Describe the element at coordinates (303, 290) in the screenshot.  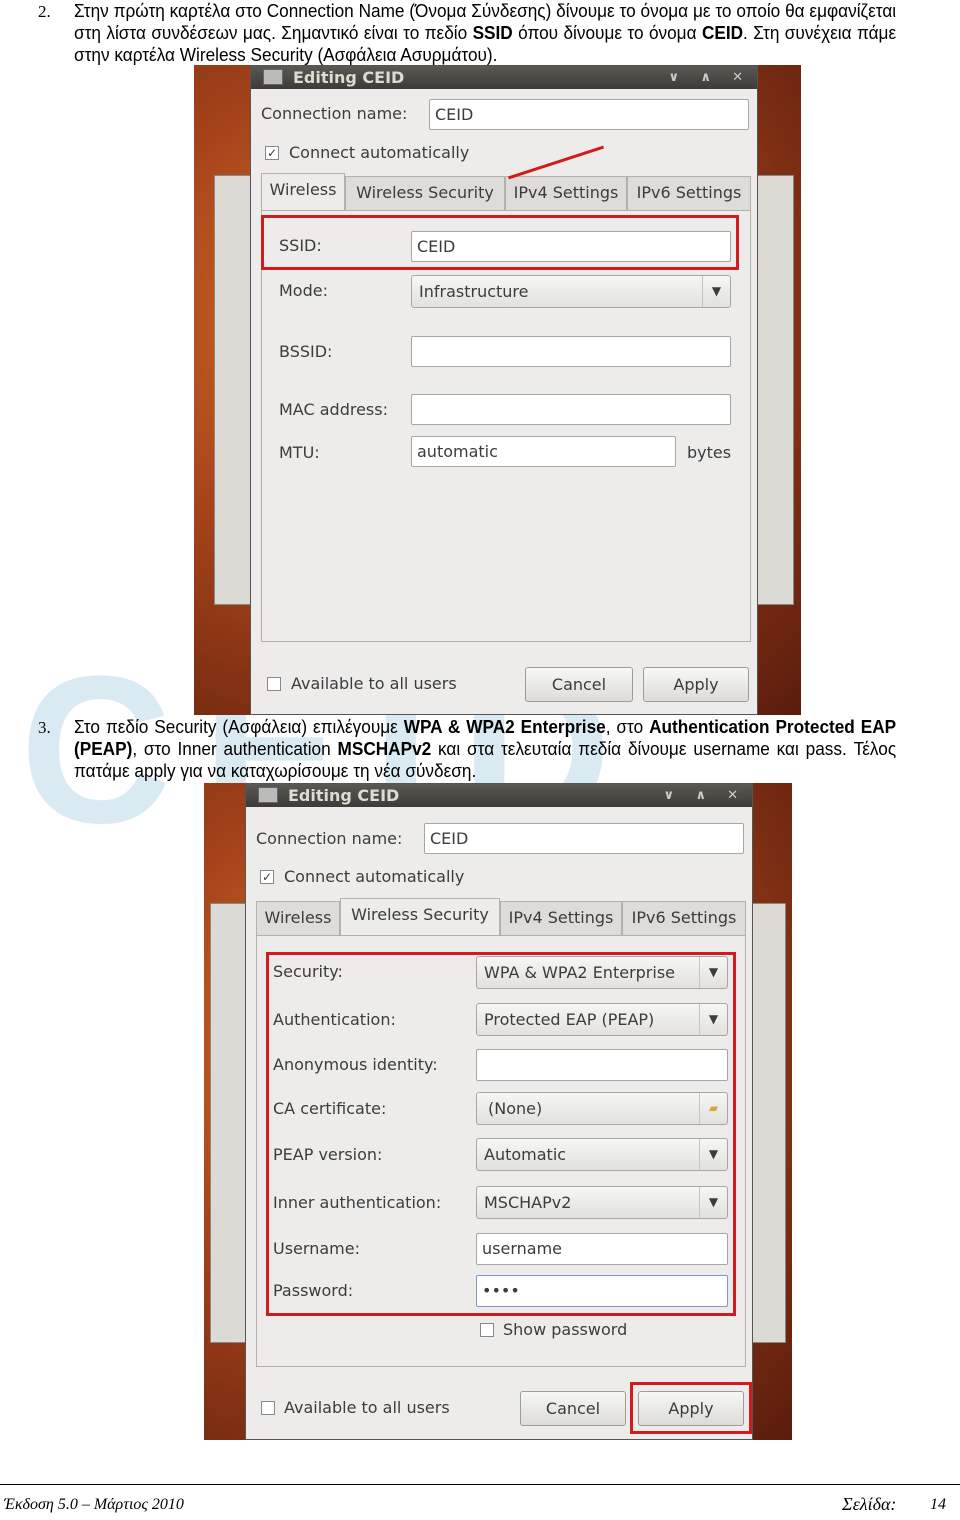
I see `mode-label: Mode:` at that location.